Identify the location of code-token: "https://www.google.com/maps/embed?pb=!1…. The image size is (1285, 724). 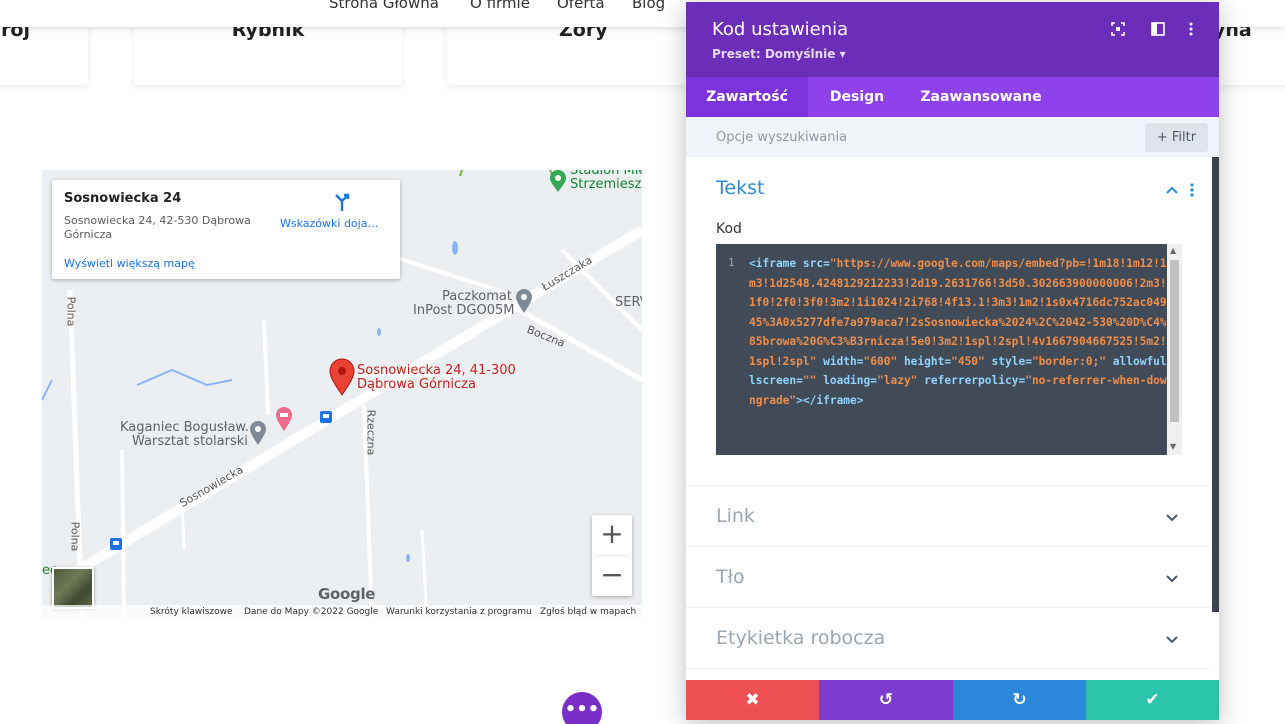
(958, 312).